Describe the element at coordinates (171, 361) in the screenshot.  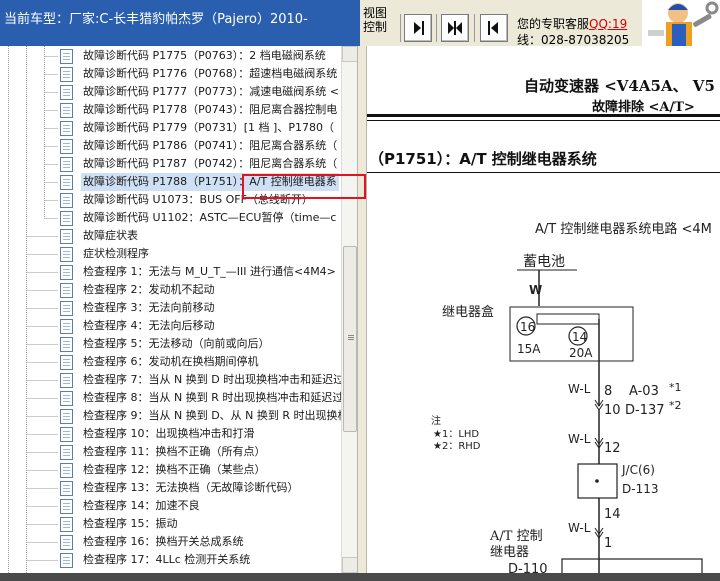
I see `tree-item-label: 检查程序 6：发动机在换档期间停机` at that location.